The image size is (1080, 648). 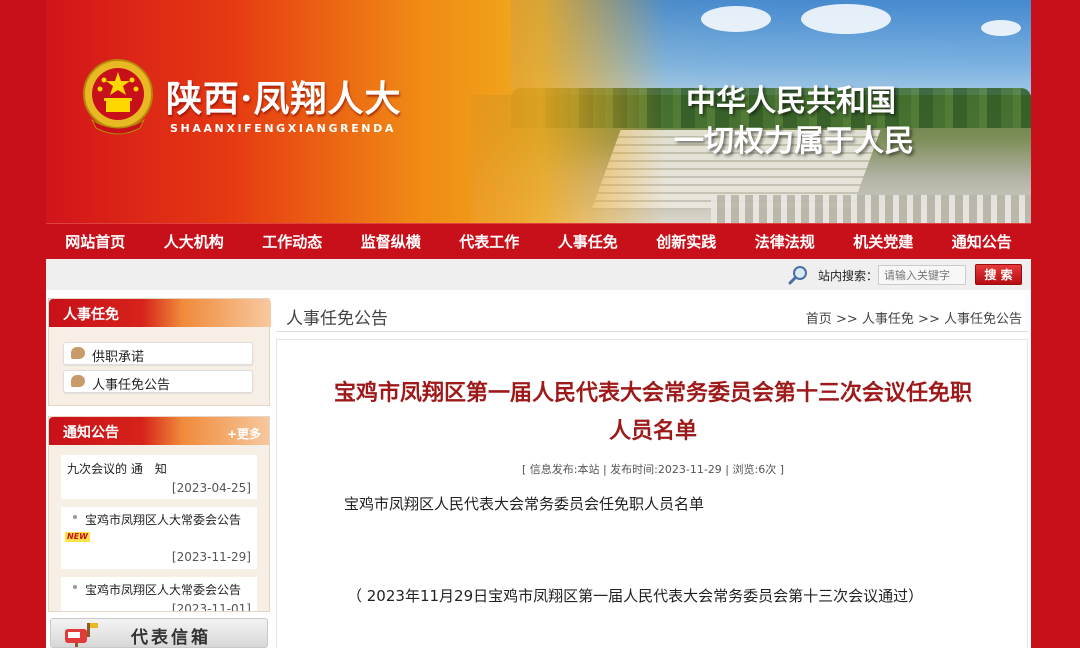 What do you see at coordinates (652, 431) in the screenshot?
I see `article-title-line-2: 人员名单` at bounding box center [652, 431].